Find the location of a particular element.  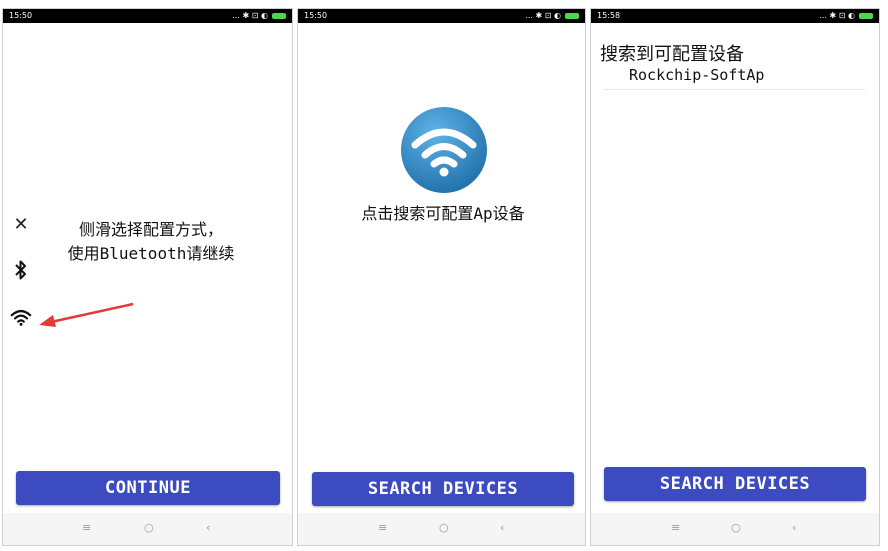

status-time: 15:58 is located at coordinates (609, 15).